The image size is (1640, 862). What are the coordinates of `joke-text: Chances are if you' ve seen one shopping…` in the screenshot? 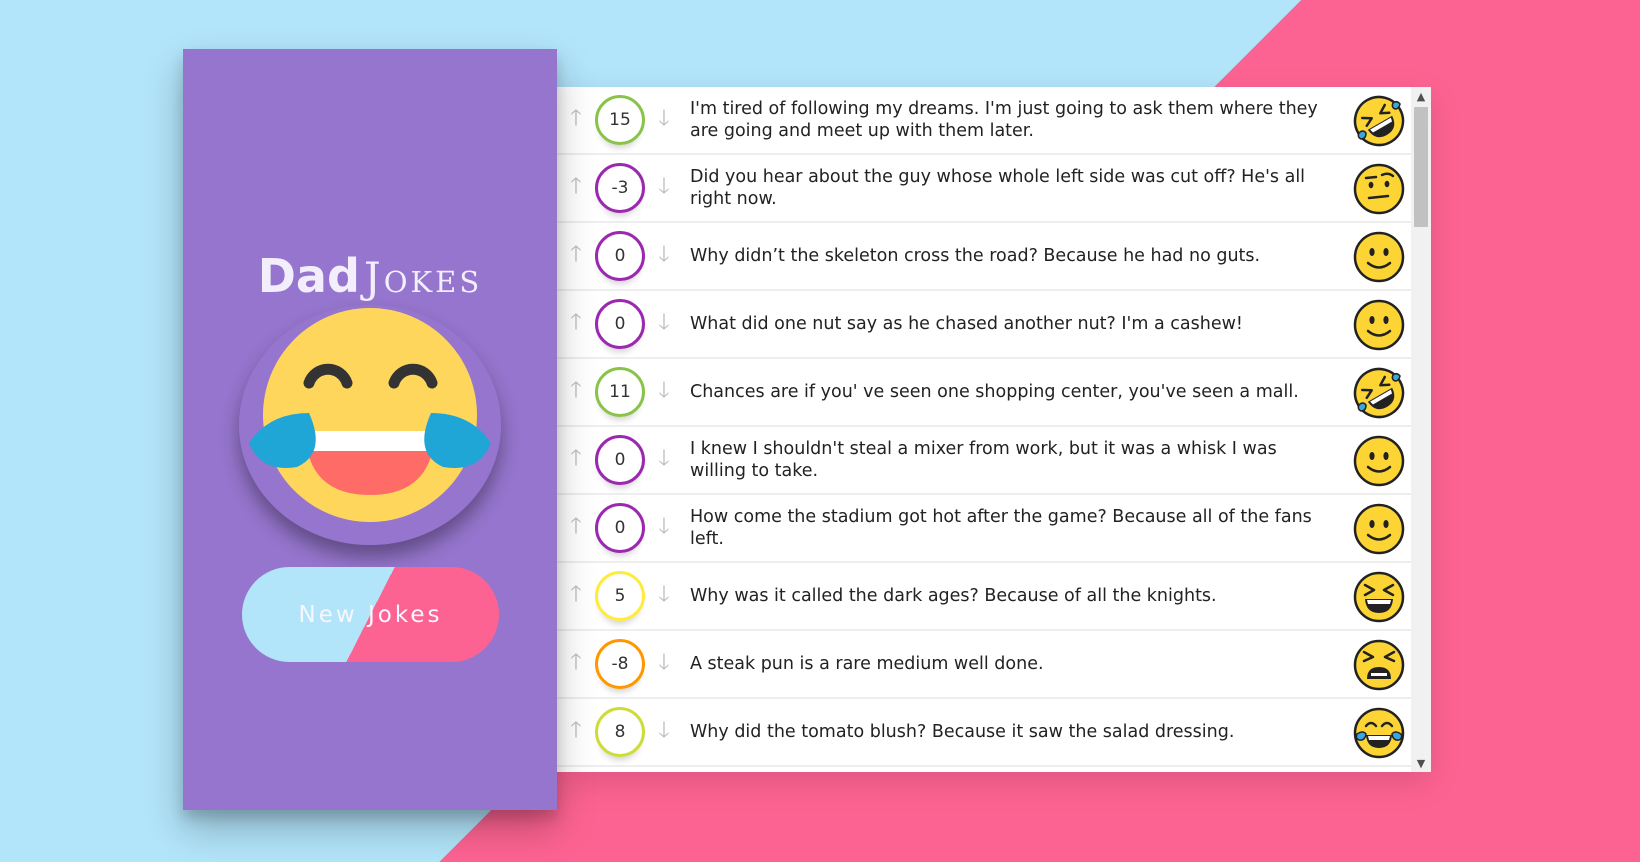 It's located at (994, 392).